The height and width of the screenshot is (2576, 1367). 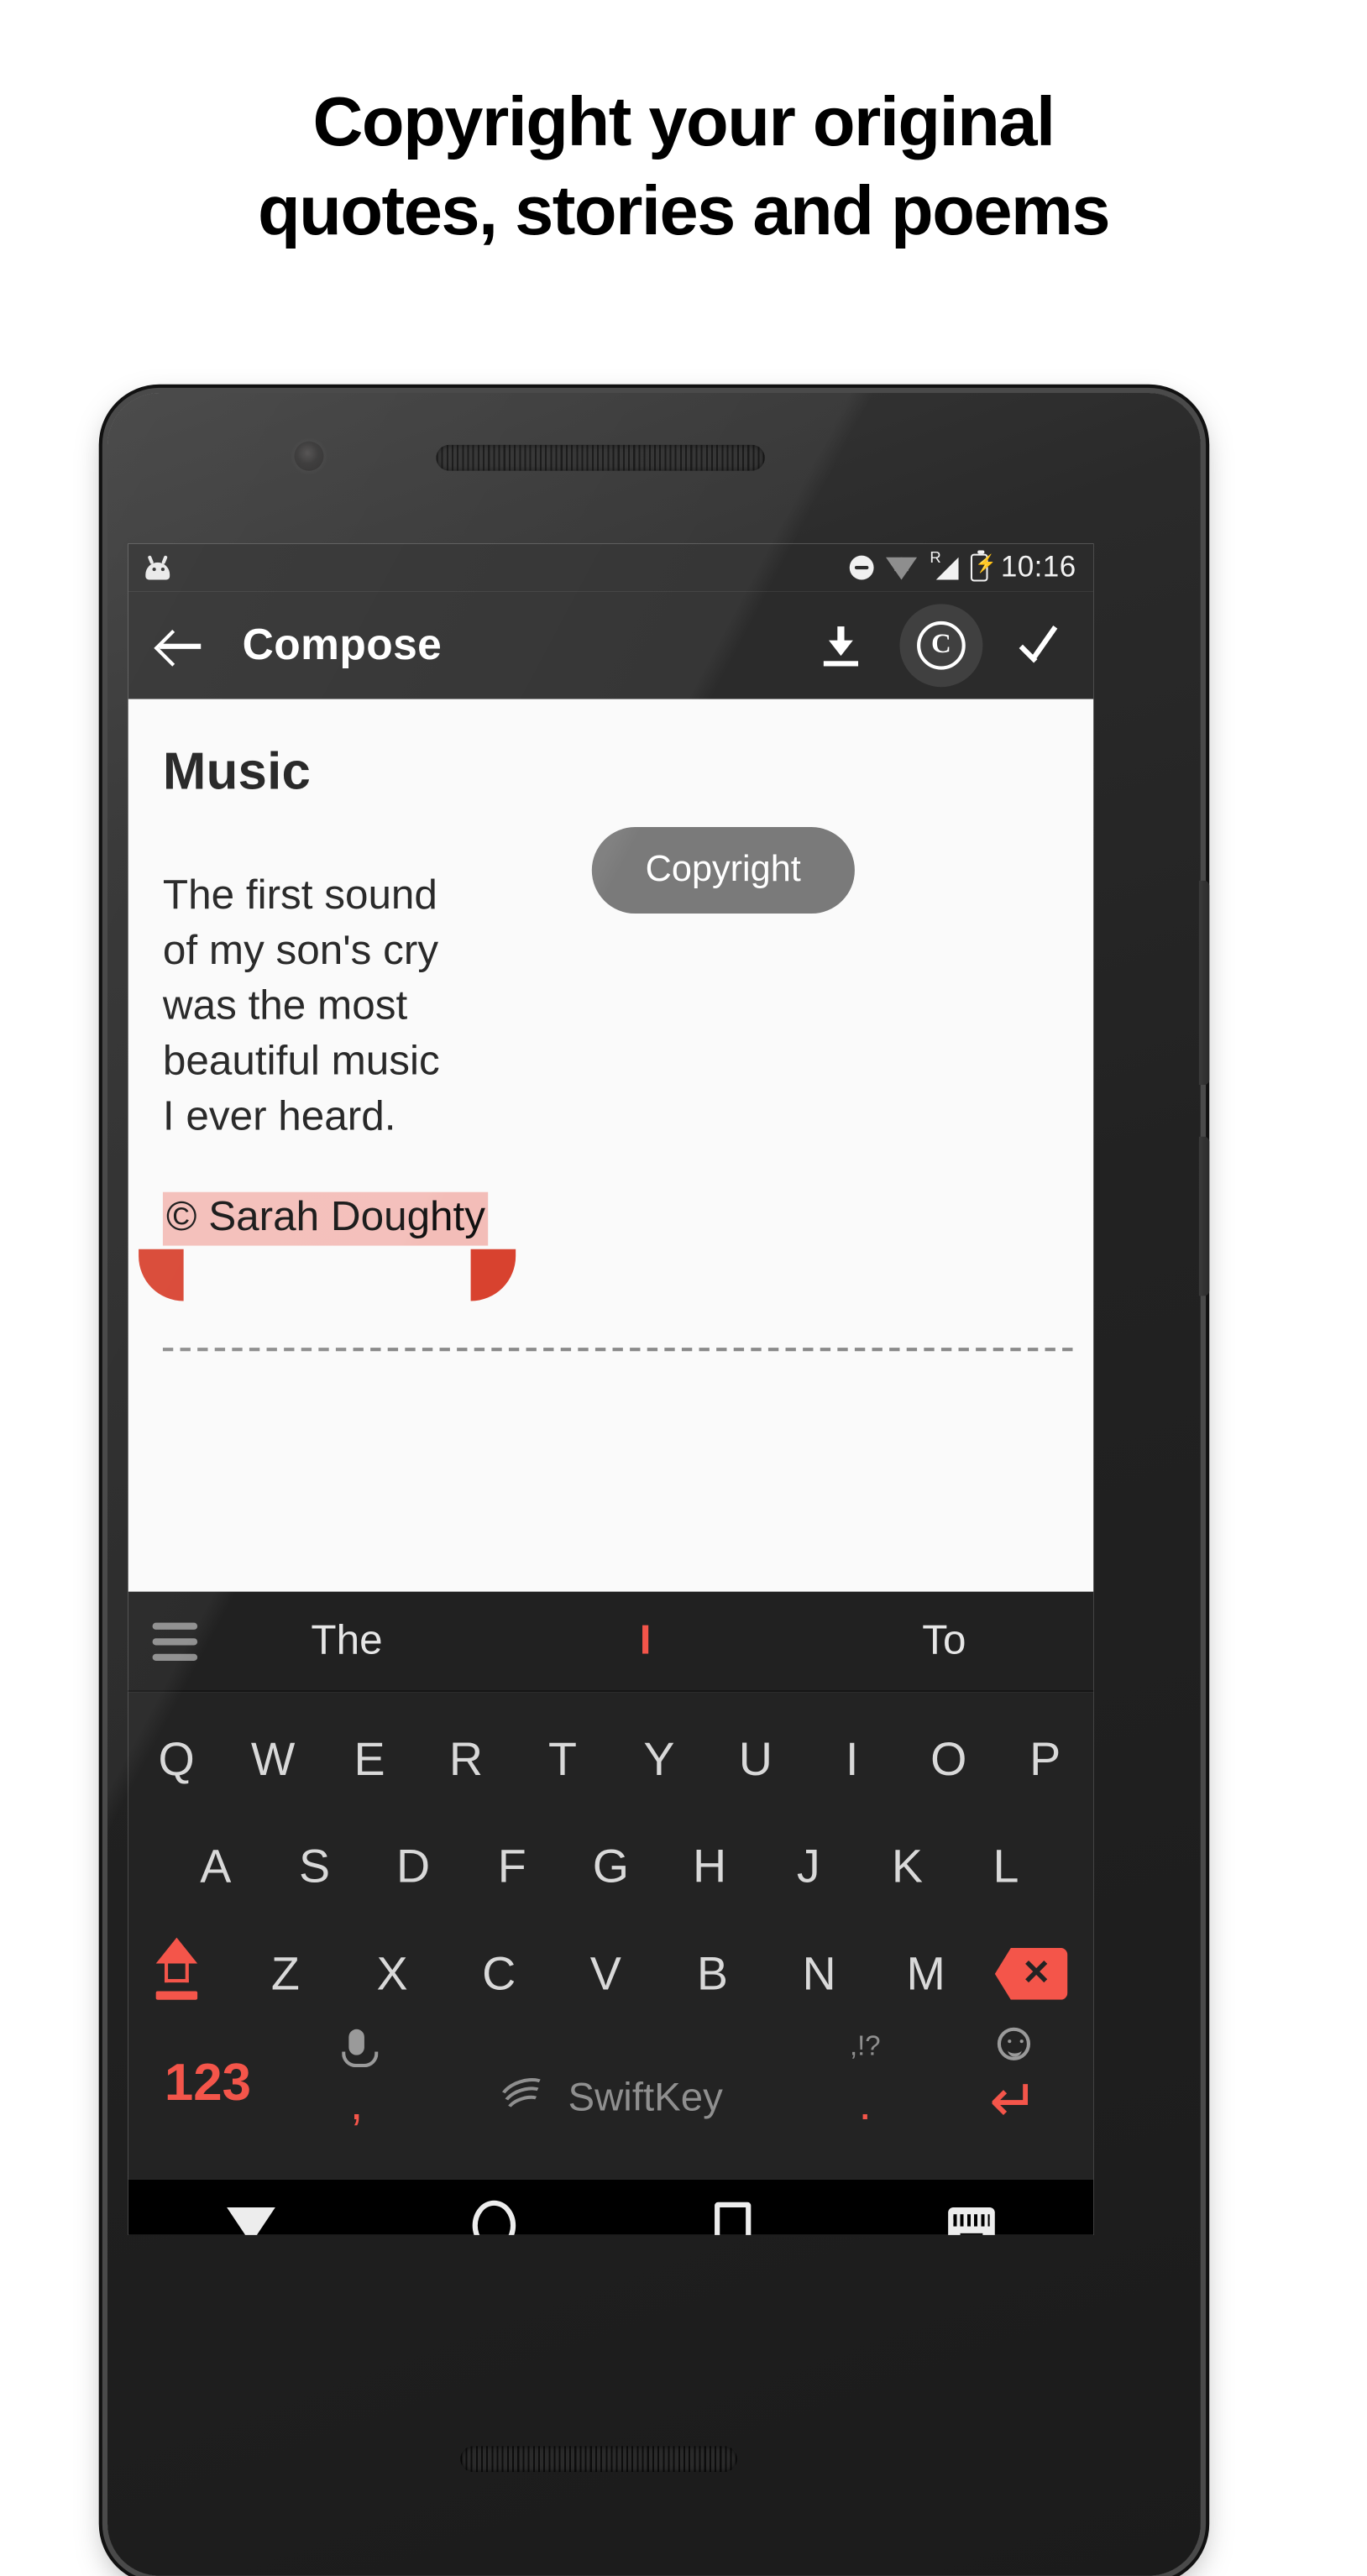 I want to click on key-m: M, so click(x=925, y=1974).